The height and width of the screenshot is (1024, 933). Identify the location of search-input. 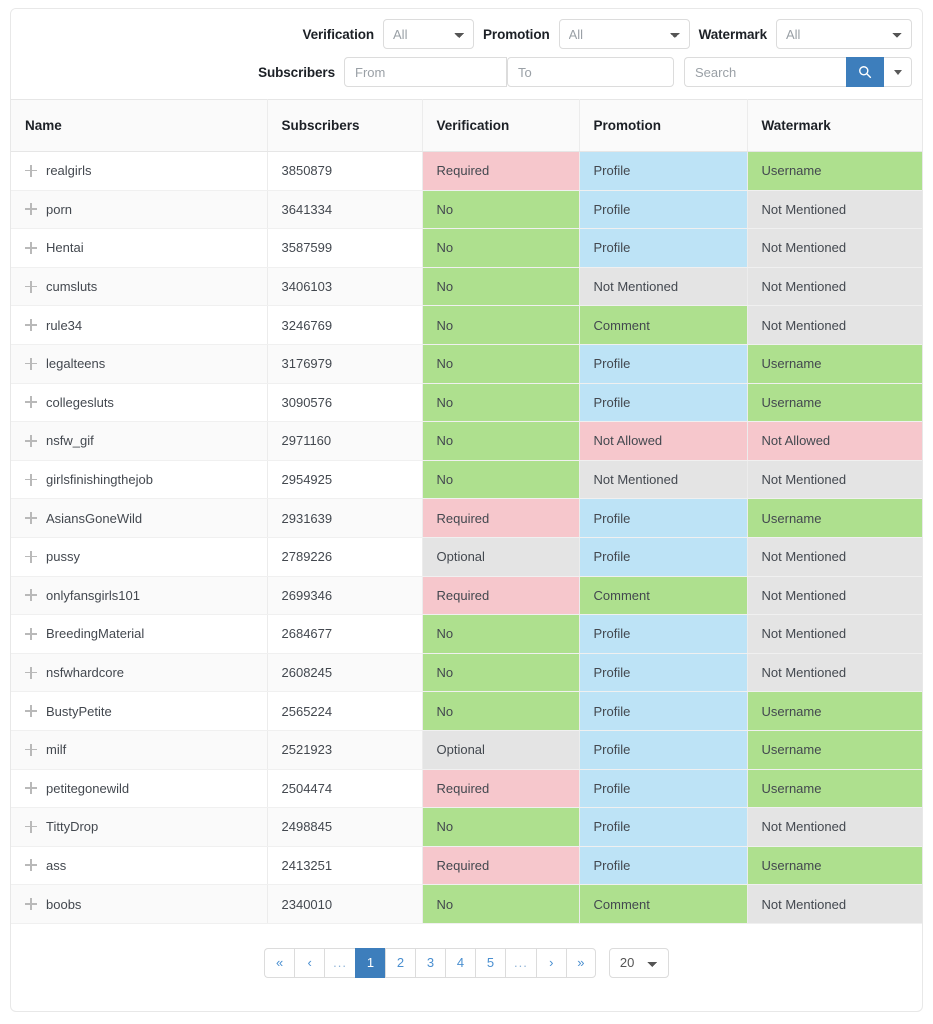
(765, 72).